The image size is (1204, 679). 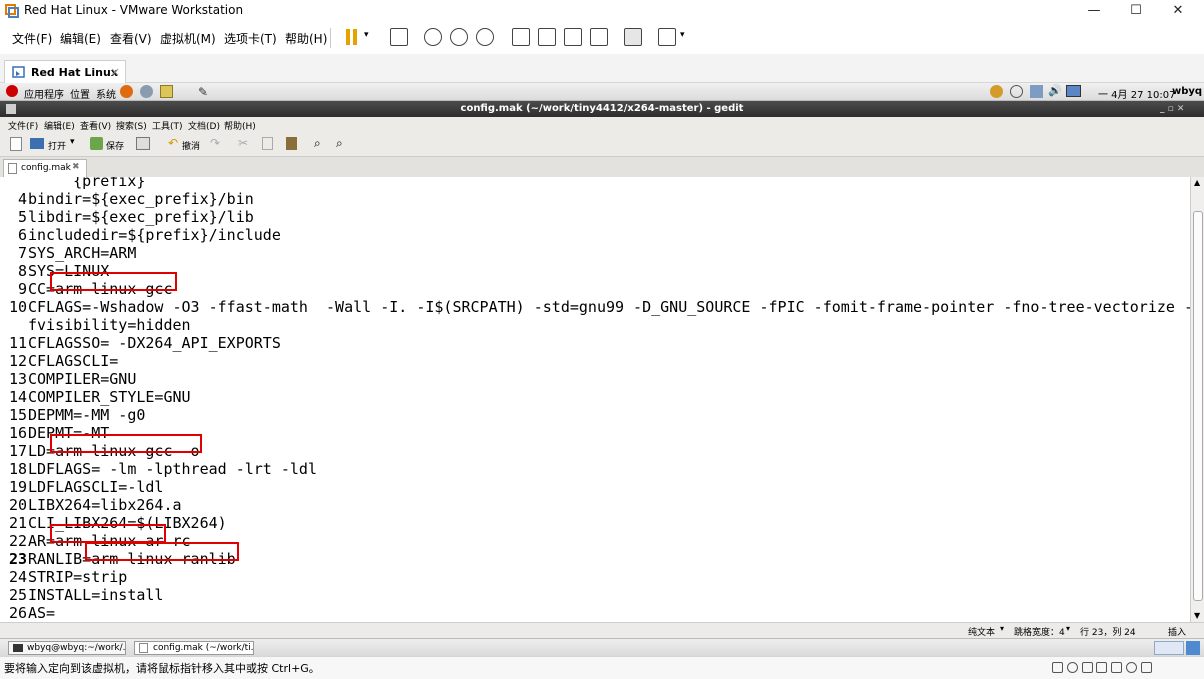 What do you see at coordinates (16, 144) in the screenshot?
I see `new-document-icon` at bounding box center [16, 144].